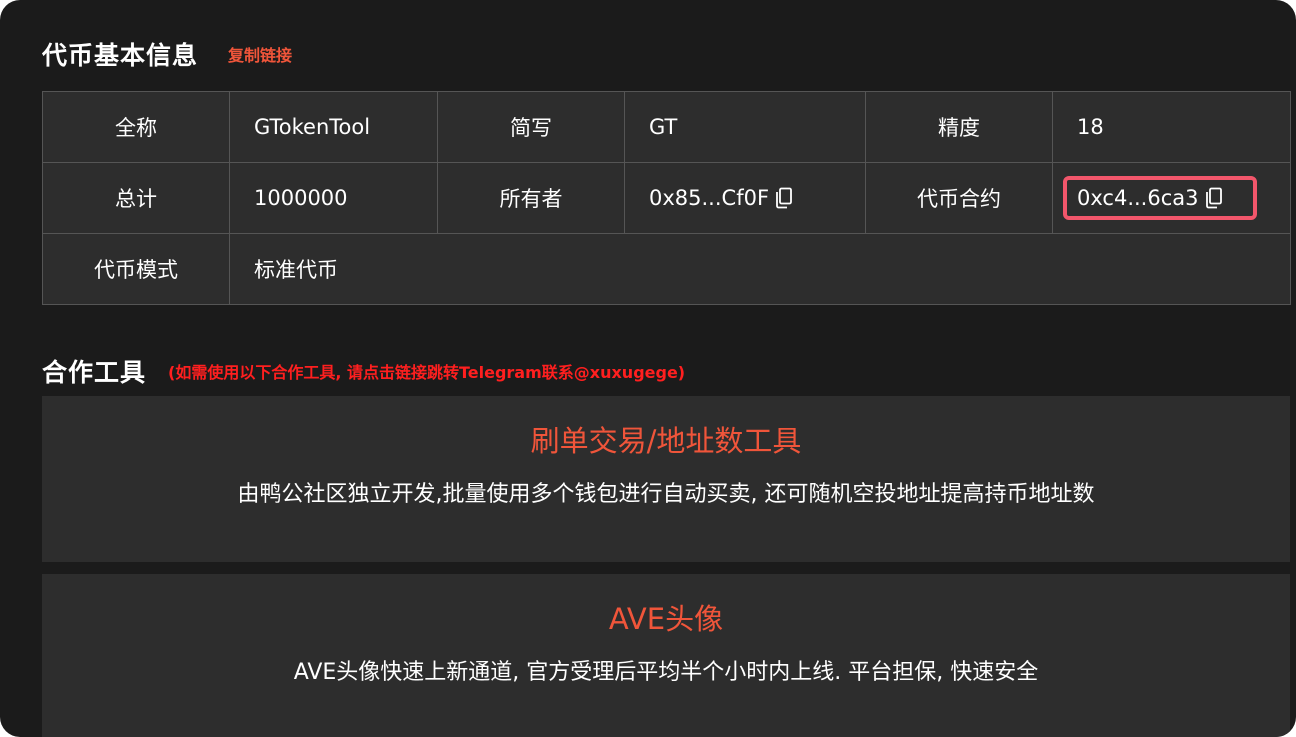 The height and width of the screenshot is (737, 1296). I want to click on token-mode-value: 标准代币, so click(760, 269).